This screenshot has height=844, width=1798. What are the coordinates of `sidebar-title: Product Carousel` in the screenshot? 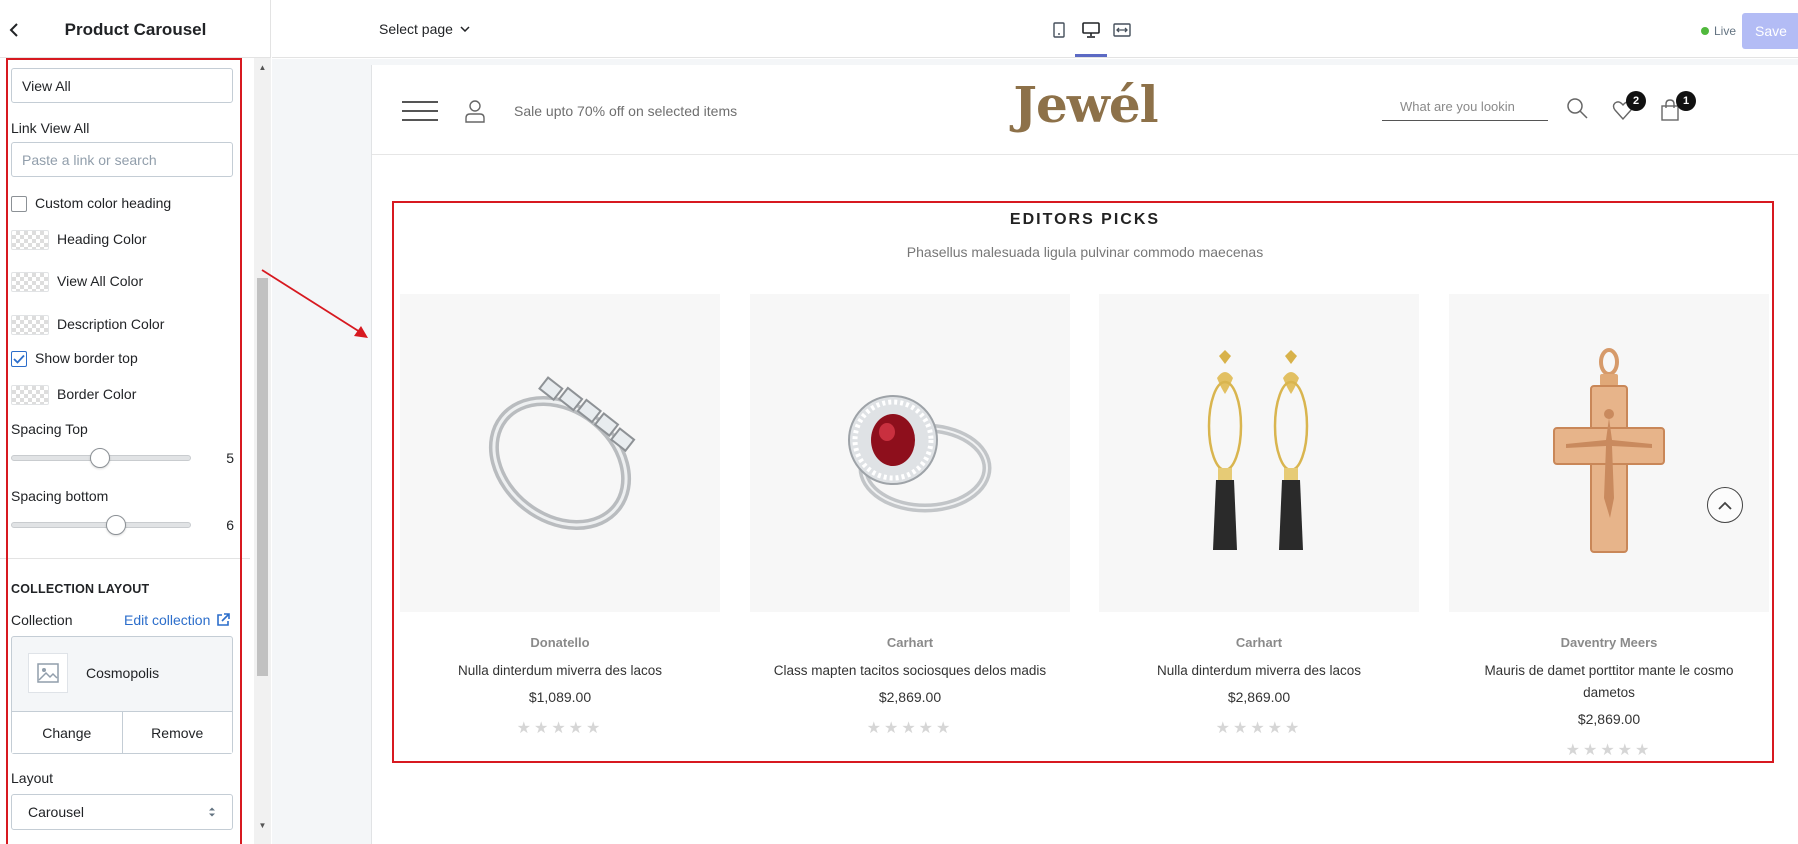 It's located at (135, 29).